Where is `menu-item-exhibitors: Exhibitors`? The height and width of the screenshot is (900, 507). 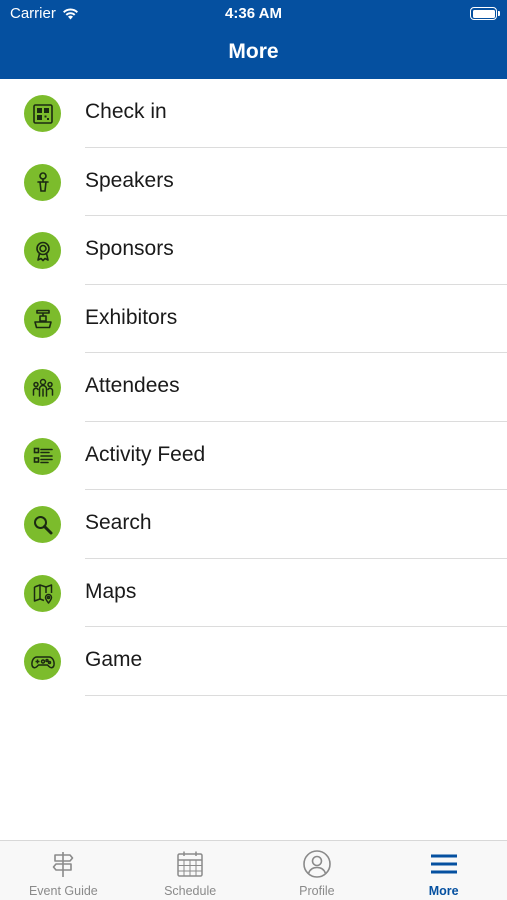
menu-item-exhibitors: Exhibitors is located at coordinates (253, 319).